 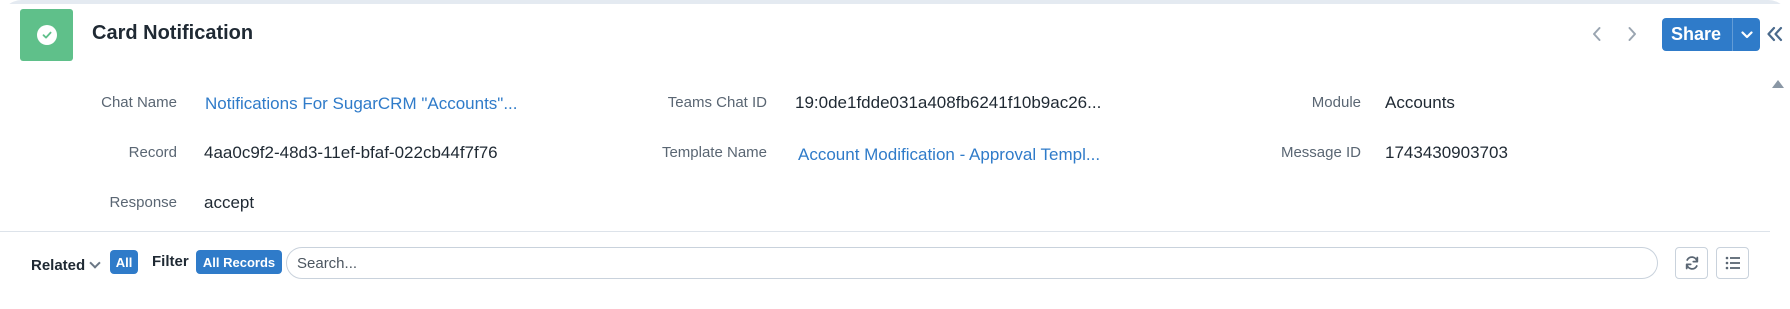 I want to click on related-dropdown: Related, so click(x=66, y=265).